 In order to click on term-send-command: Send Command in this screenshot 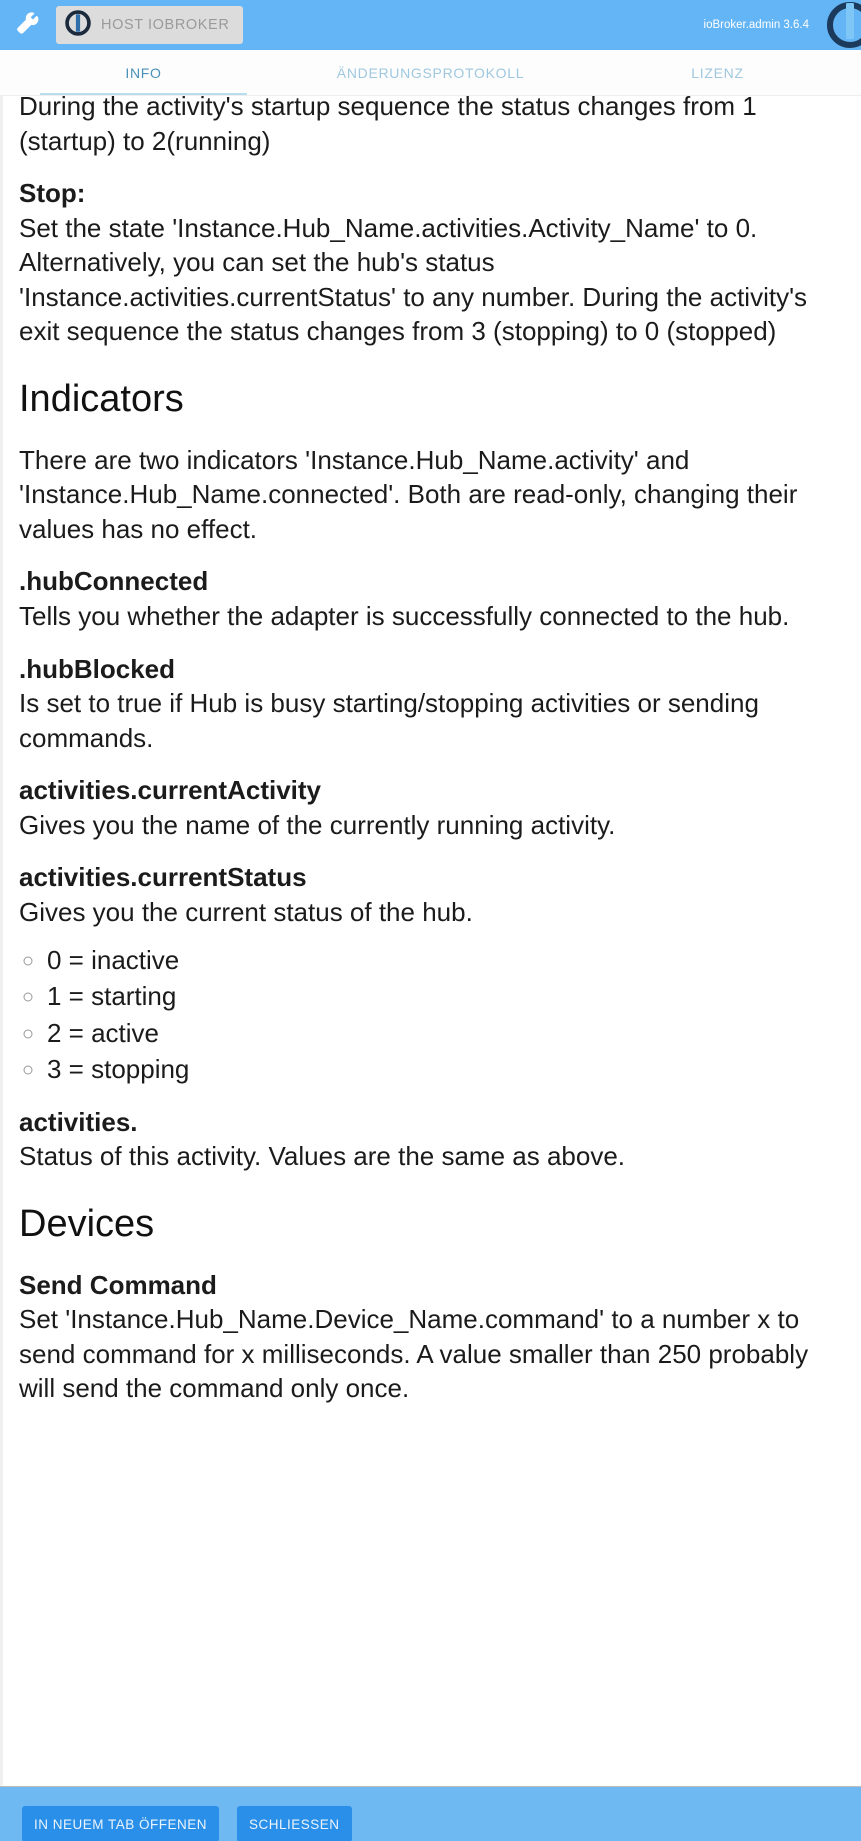, I will do `click(118, 1284)`.